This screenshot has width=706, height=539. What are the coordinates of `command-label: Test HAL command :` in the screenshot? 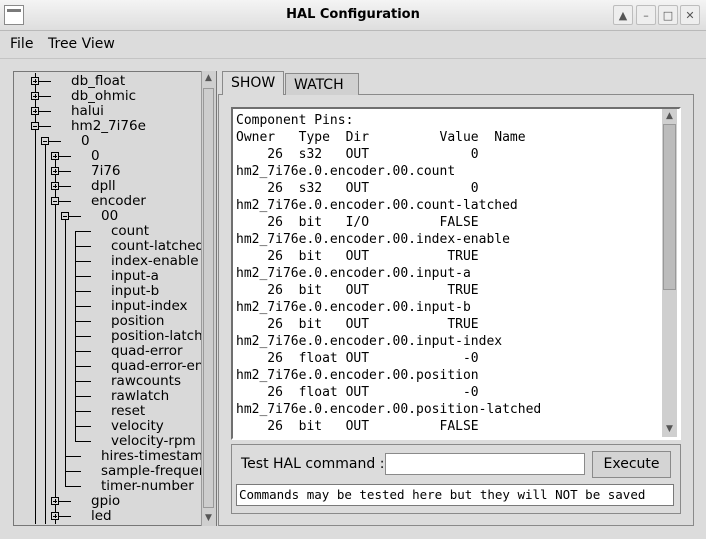 It's located at (313, 464).